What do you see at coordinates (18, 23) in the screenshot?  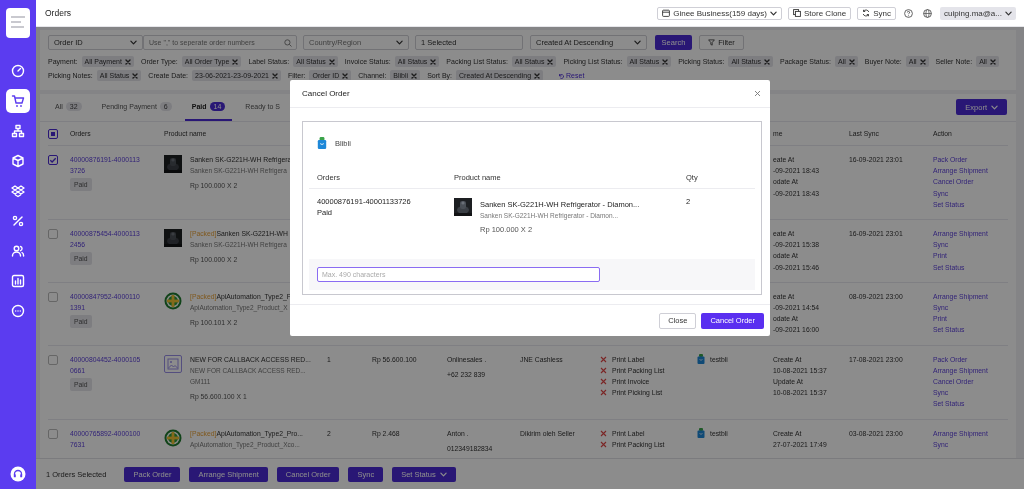 I see `logo-icon` at bounding box center [18, 23].